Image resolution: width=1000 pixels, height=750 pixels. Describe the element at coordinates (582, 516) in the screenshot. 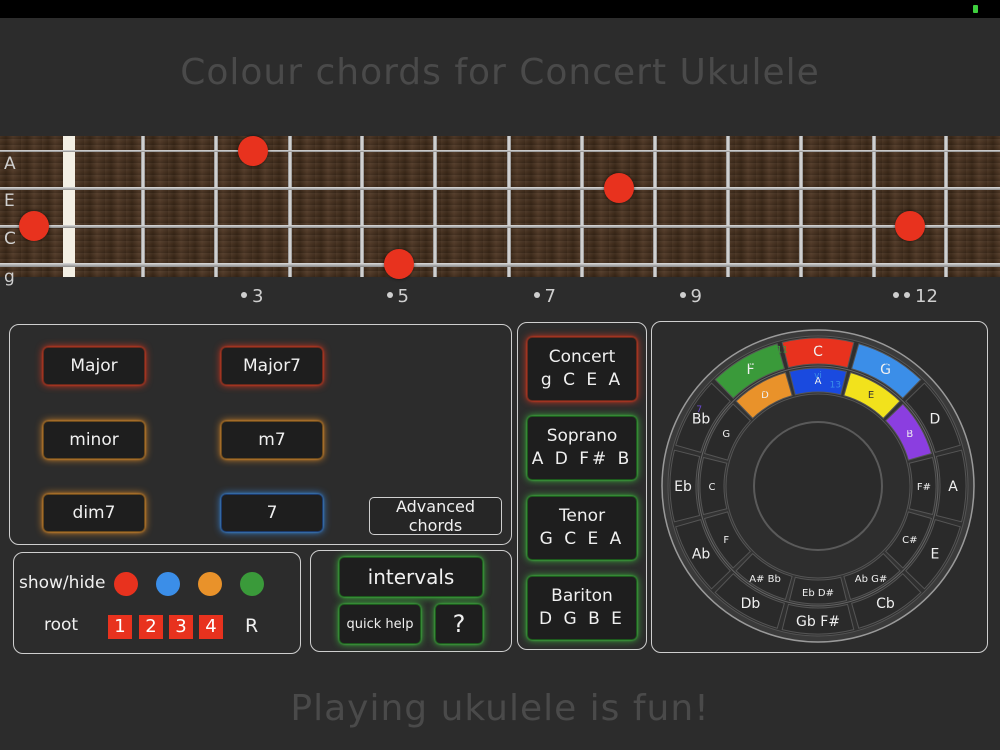

I see `tuning-name: Tenor` at that location.